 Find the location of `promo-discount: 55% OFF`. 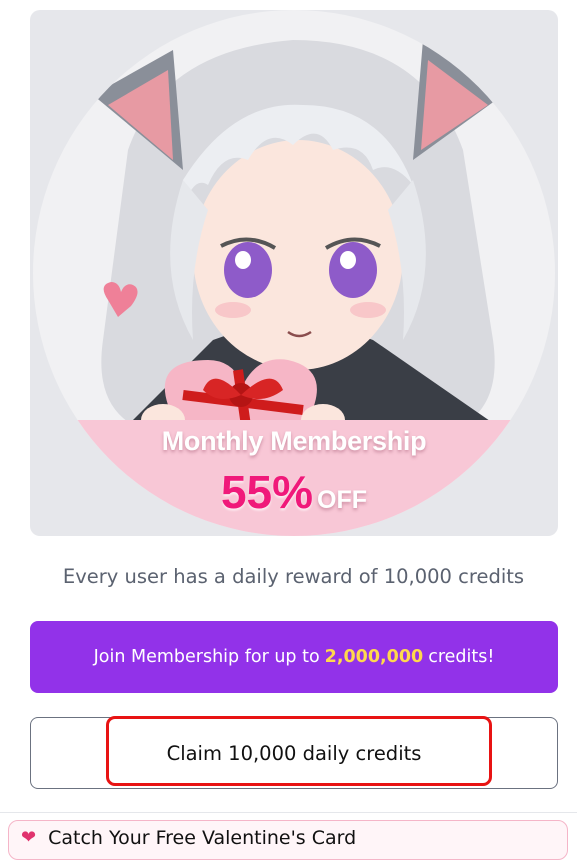

promo-discount: 55% OFF is located at coordinates (294, 492).